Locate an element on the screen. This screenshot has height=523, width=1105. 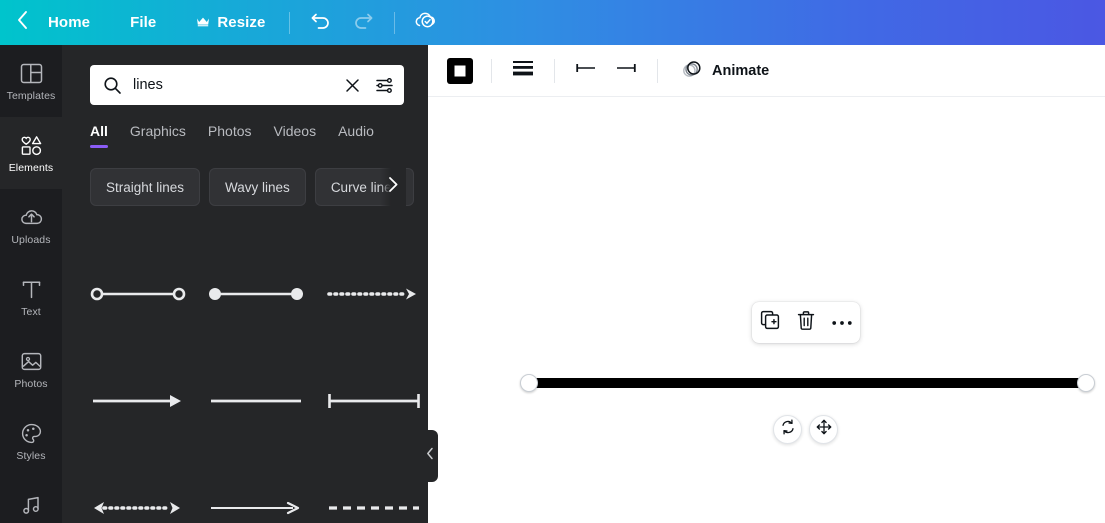
styles-palette-icon is located at coordinates (31, 433).